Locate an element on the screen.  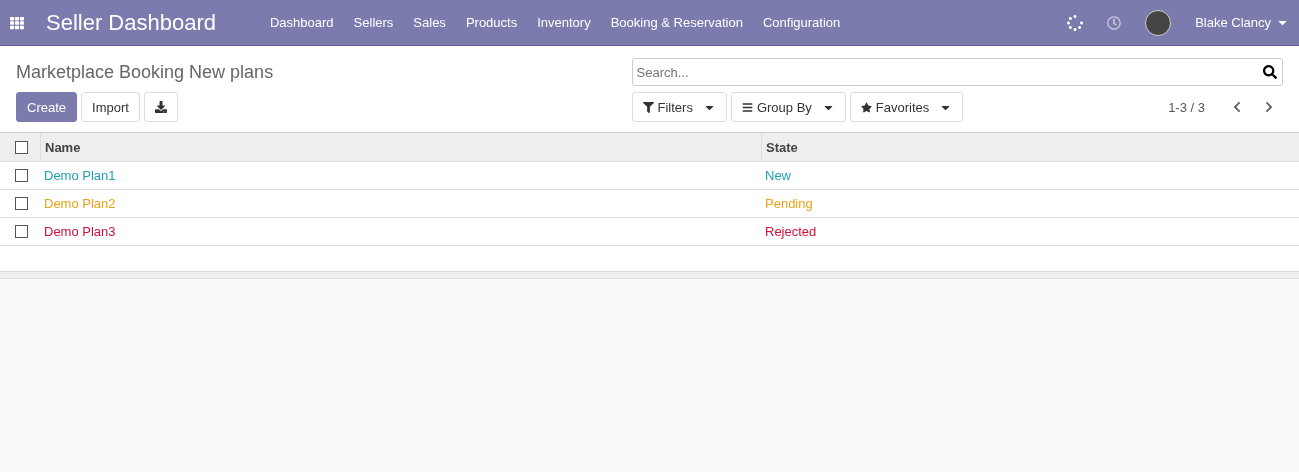
filter-icon is located at coordinates (648, 107).